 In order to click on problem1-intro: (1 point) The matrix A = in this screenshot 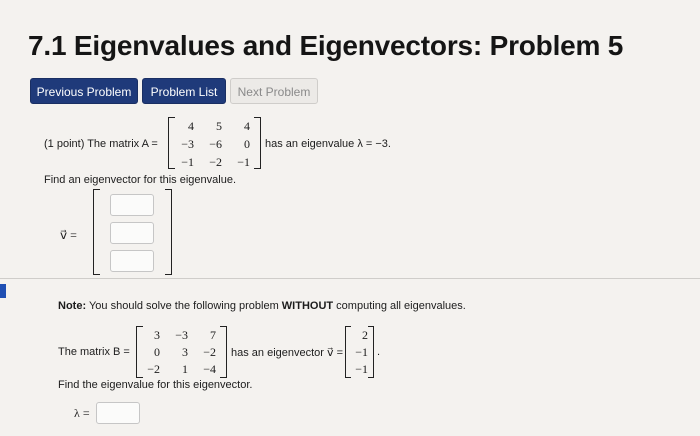, I will do `click(101, 144)`.